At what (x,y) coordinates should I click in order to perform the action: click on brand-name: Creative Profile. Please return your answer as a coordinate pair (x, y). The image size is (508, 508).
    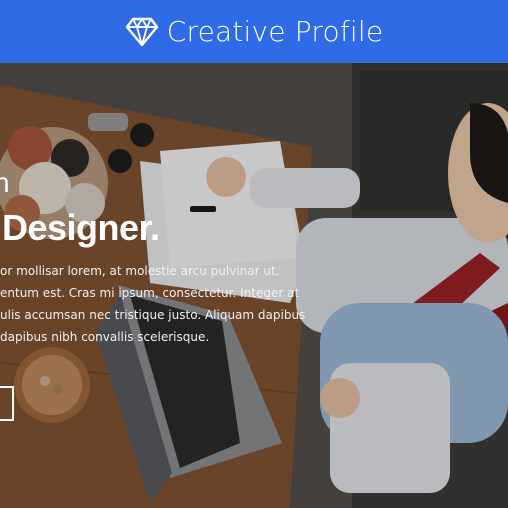
    Looking at the image, I should click on (275, 31).